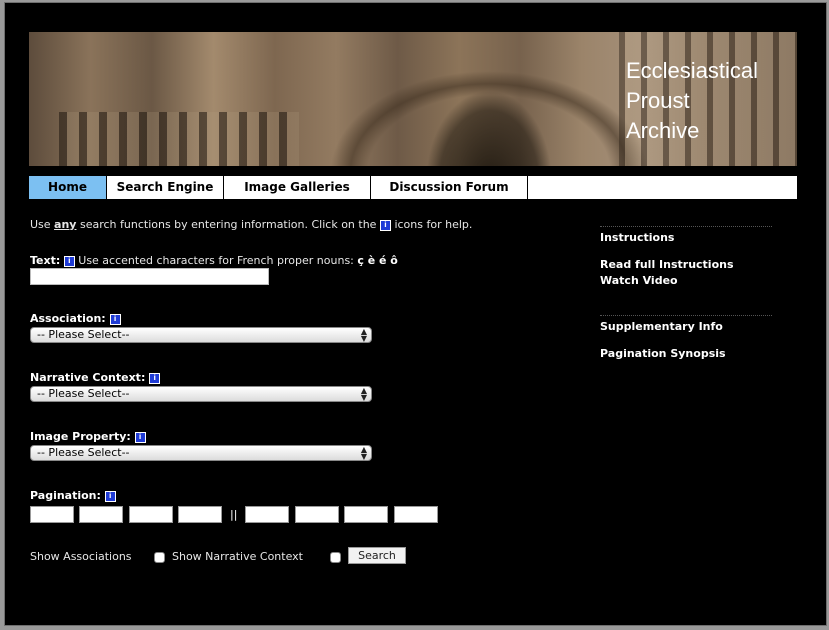 Image resolution: width=829 pixels, height=630 pixels. Describe the element at coordinates (667, 264) in the screenshot. I see `read-instructions-link: Read full Instructions` at that location.